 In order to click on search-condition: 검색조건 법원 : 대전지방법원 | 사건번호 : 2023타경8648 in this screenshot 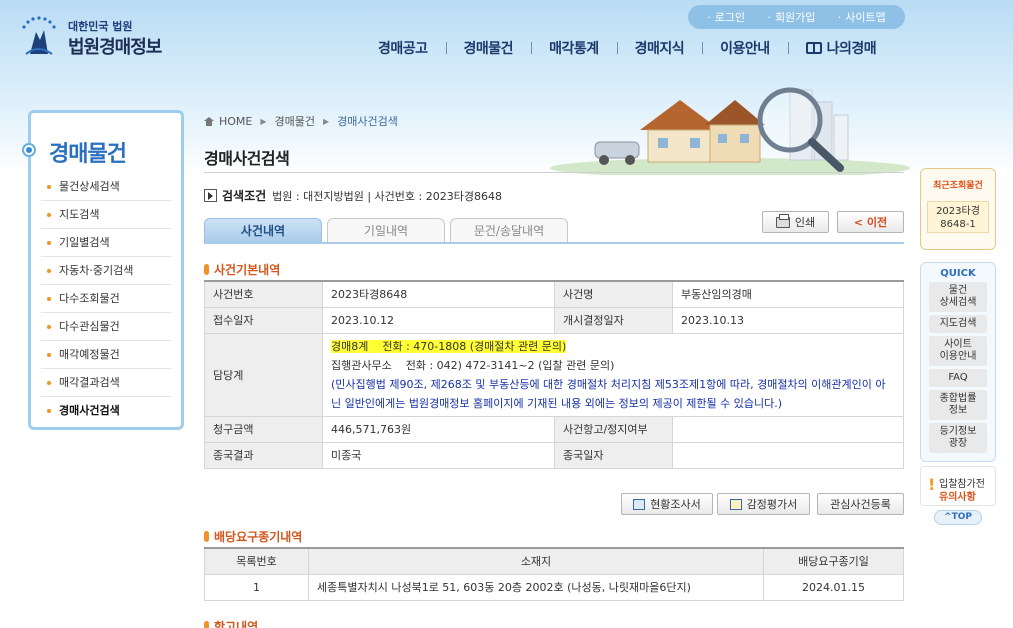, I will do `click(353, 195)`.